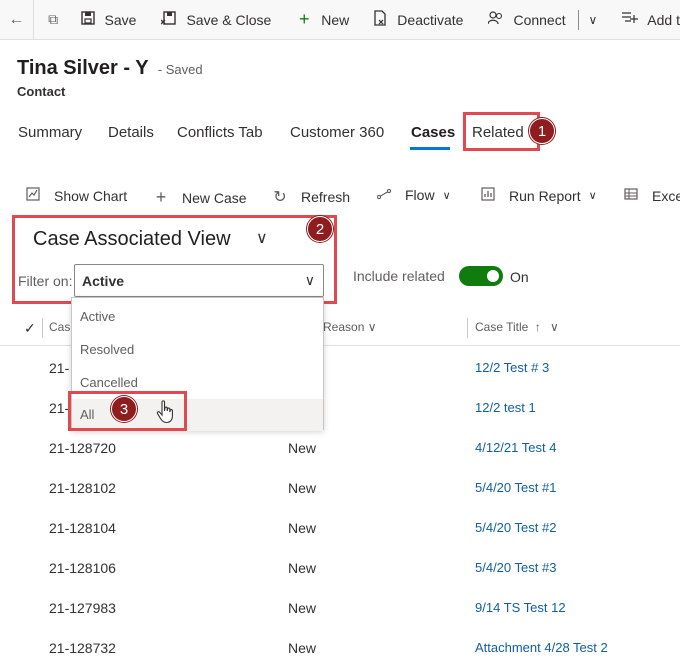  What do you see at coordinates (326, 197) in the screenshot?
I see `refresh-label: Refresh` at bounding box center [326, 197].